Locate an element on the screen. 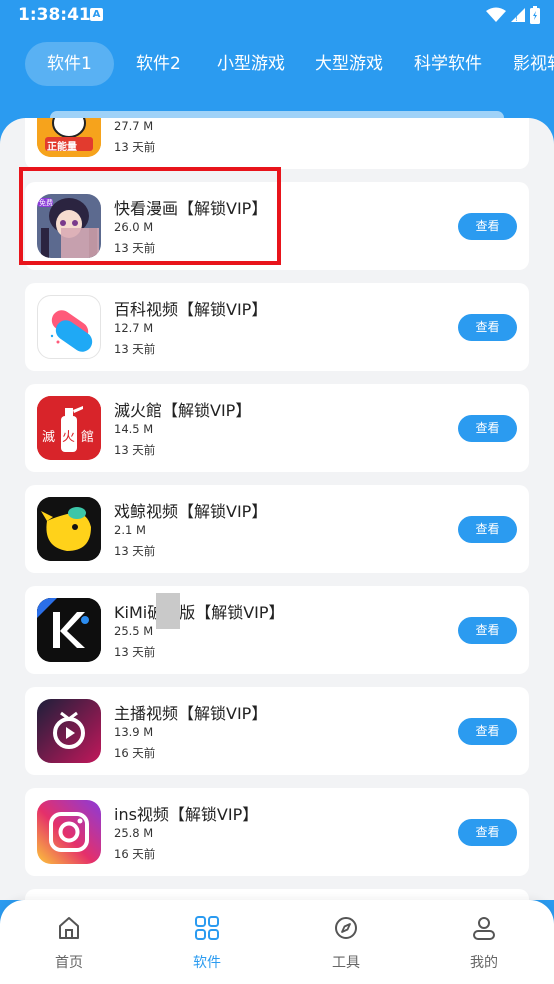 This screenshot has height=984, width=554. zhubo-icon is located at coordinates (69, 731).